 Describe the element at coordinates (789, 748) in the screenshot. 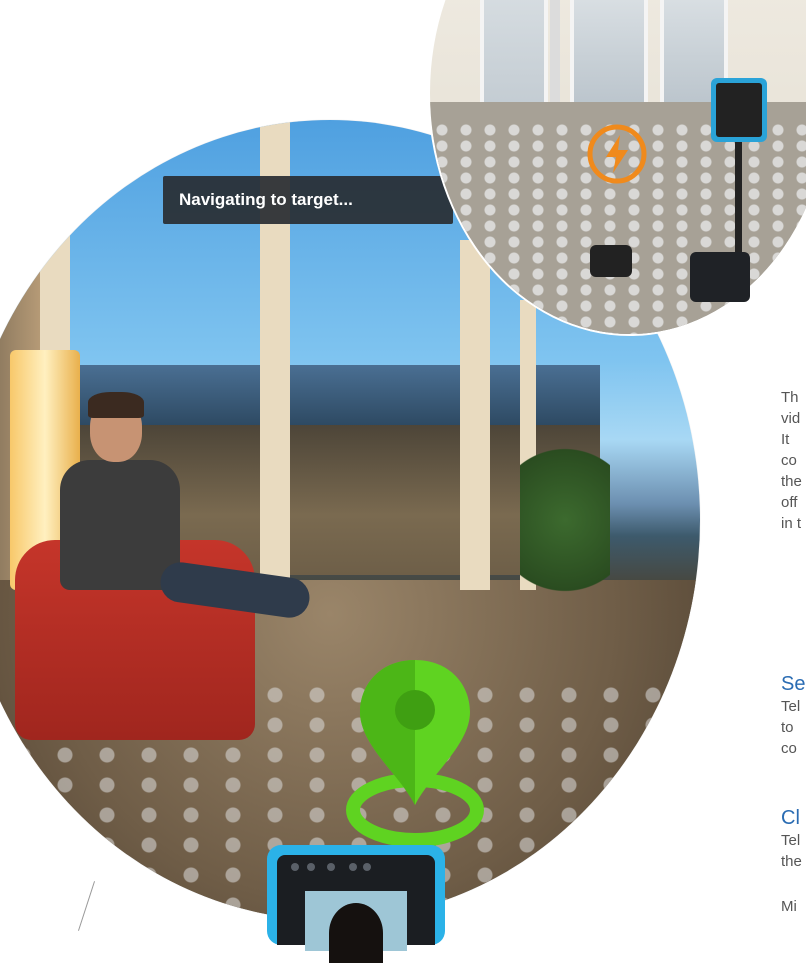

I see `section-line: co` at that location.